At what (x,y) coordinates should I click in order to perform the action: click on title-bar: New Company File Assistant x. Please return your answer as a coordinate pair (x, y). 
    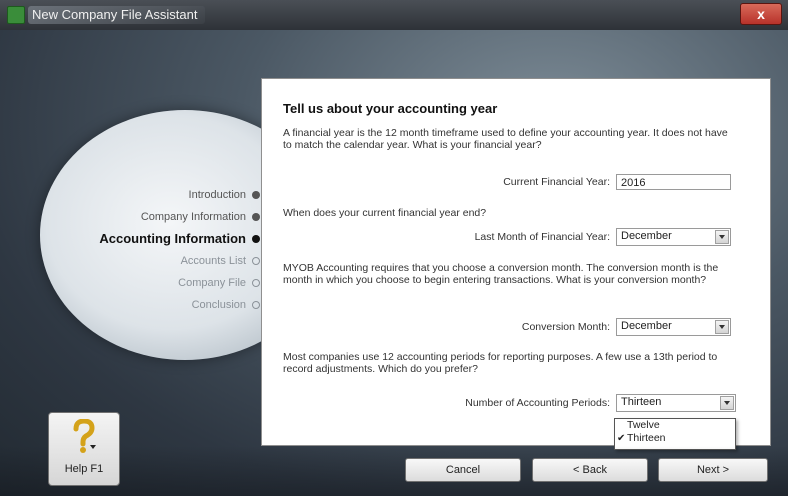
    Looking at the image, I should click on (394, 15).